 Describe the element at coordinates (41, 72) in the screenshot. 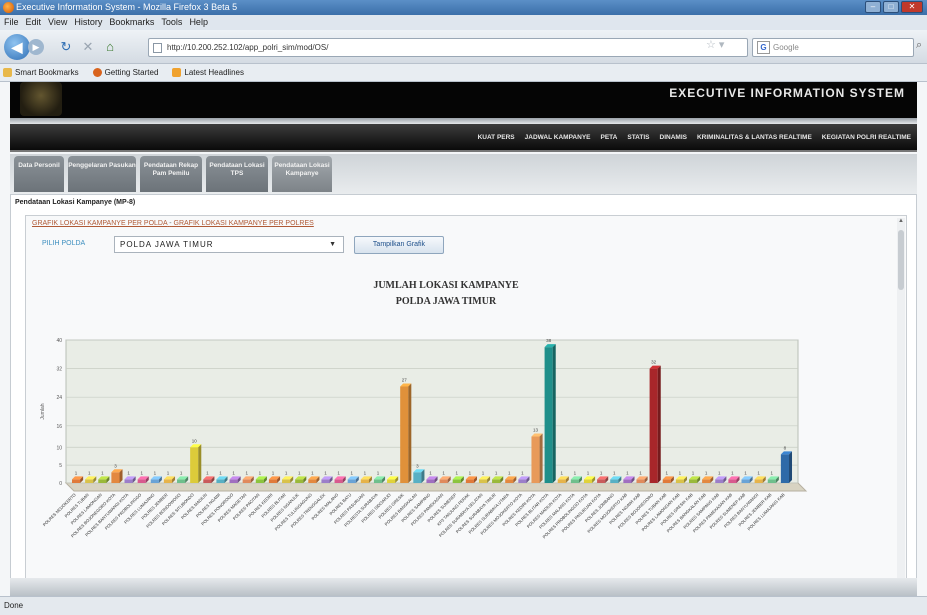

I see `bookmark-smart: Smart Bookmarks` at that location.